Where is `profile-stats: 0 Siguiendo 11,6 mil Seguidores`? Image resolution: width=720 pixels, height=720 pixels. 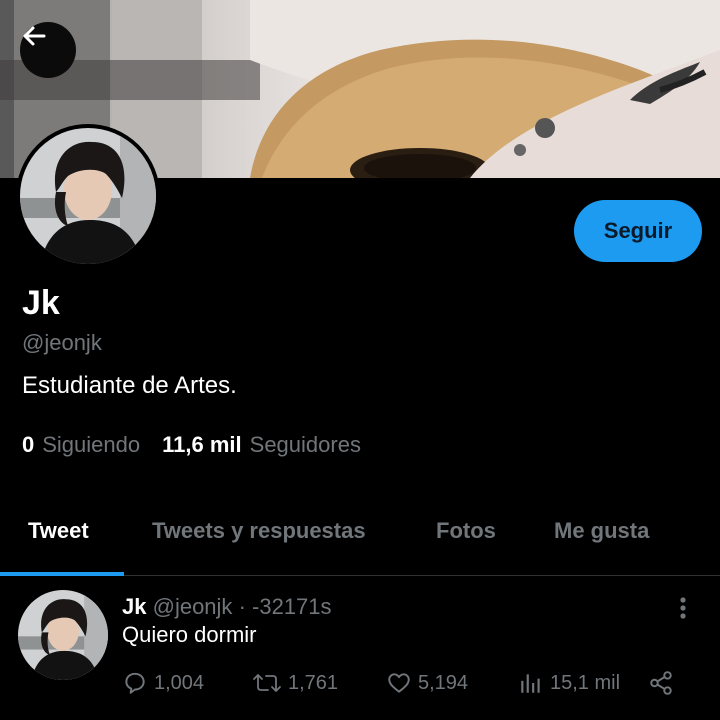
profile-stats: 0 Siguiendo 11,6 mil Seguidores is located at coordinates (202, 445).